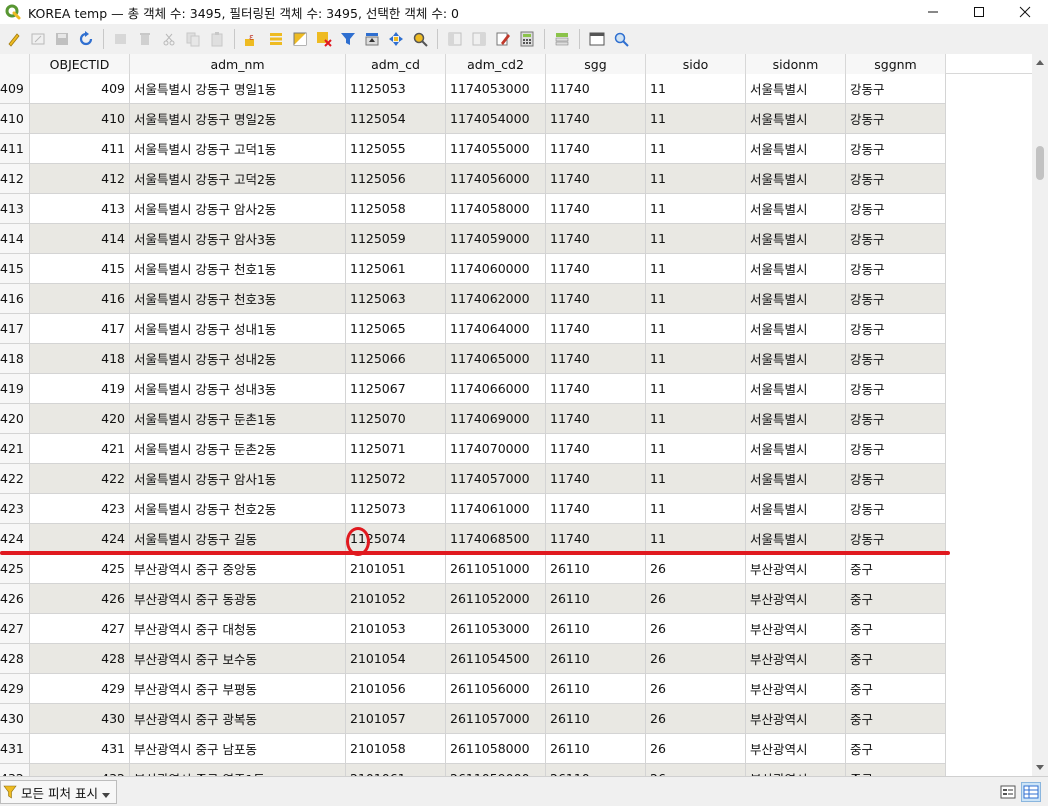 The width and height of the screenshot is (1048, 806). Describe the element at coordinates (496, 770) in the screenshot. I see `cell-adm-cd2: 2611059000` at that location.